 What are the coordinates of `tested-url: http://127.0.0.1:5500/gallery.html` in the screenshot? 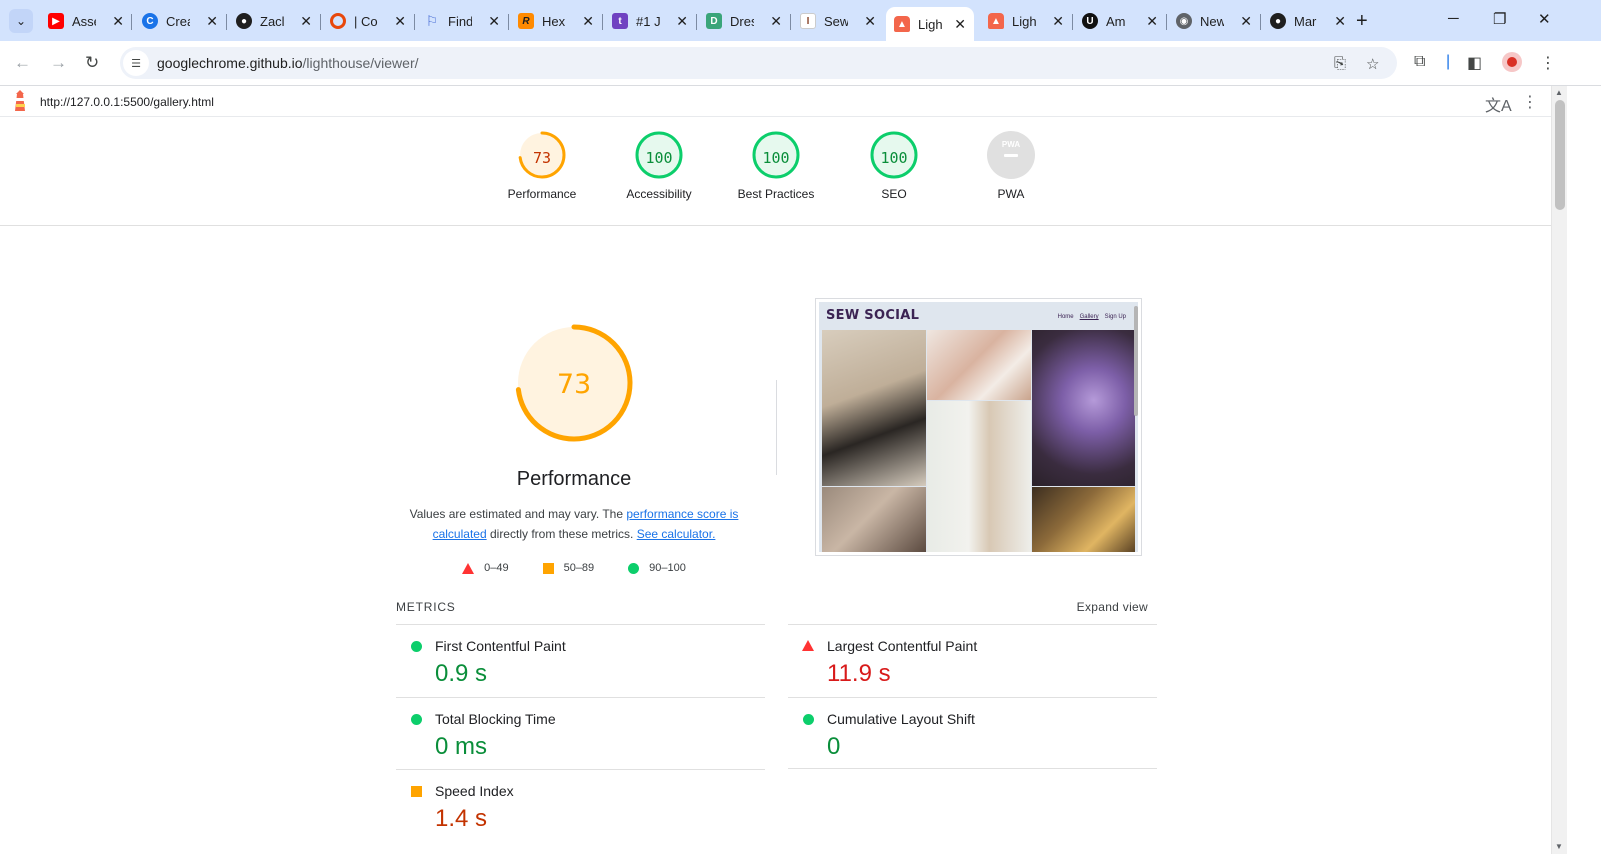 It's located at (127, 102).